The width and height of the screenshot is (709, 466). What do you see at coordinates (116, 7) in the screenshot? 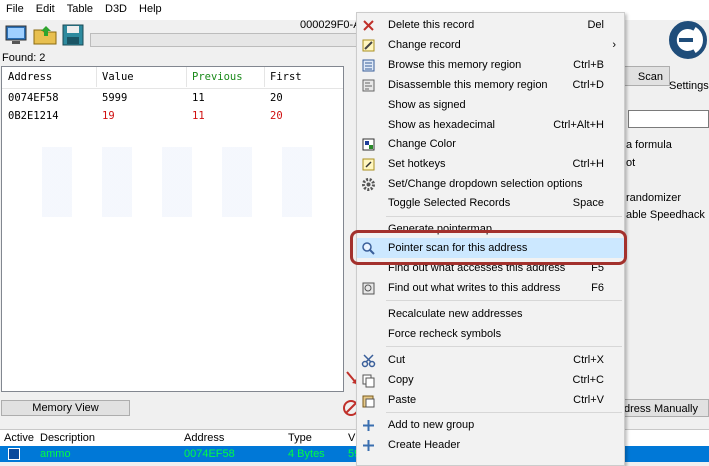
I see `menu-d3d: D3D` at bounding box center [116, 7].